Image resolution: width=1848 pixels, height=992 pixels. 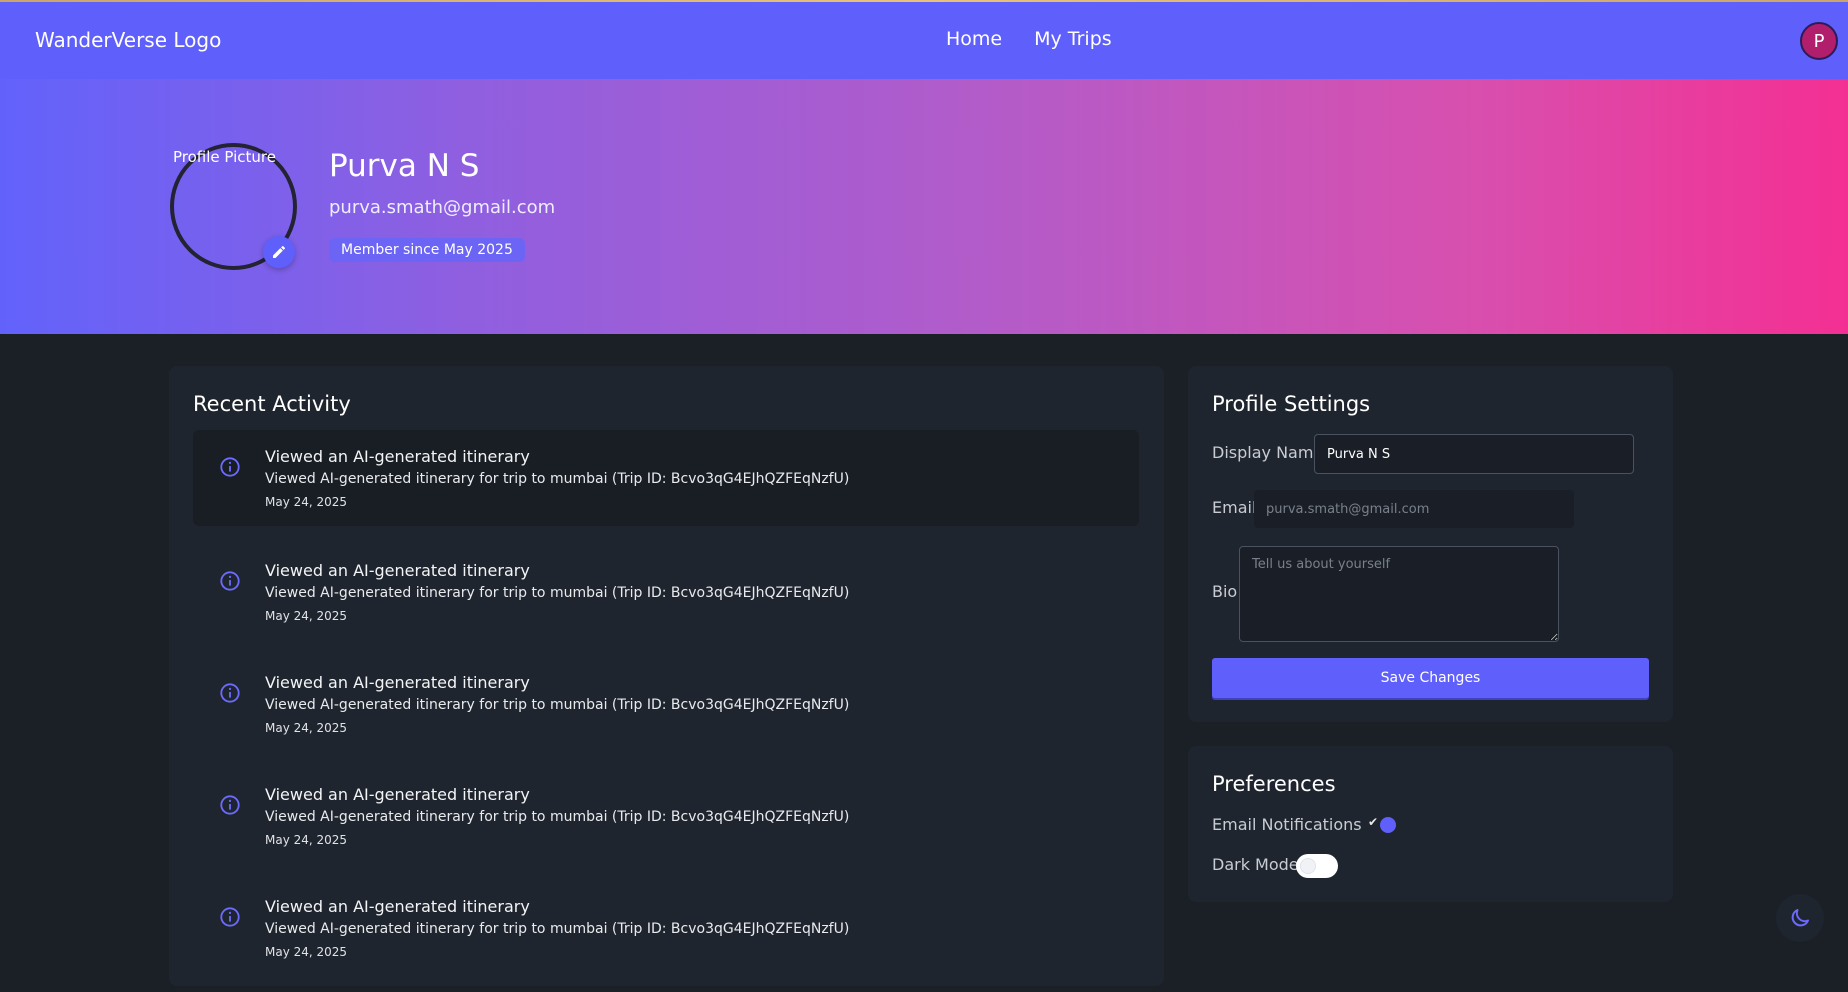 What do you see at coordinates (1399, 594) in the screenshot?
I see `bio-textarea` at bounding box center [1399, 594].